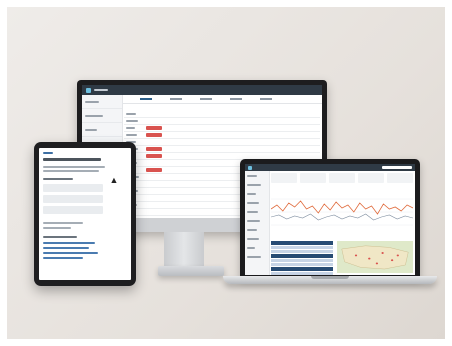  I want to click on laptop-screen, so click(330, 219).